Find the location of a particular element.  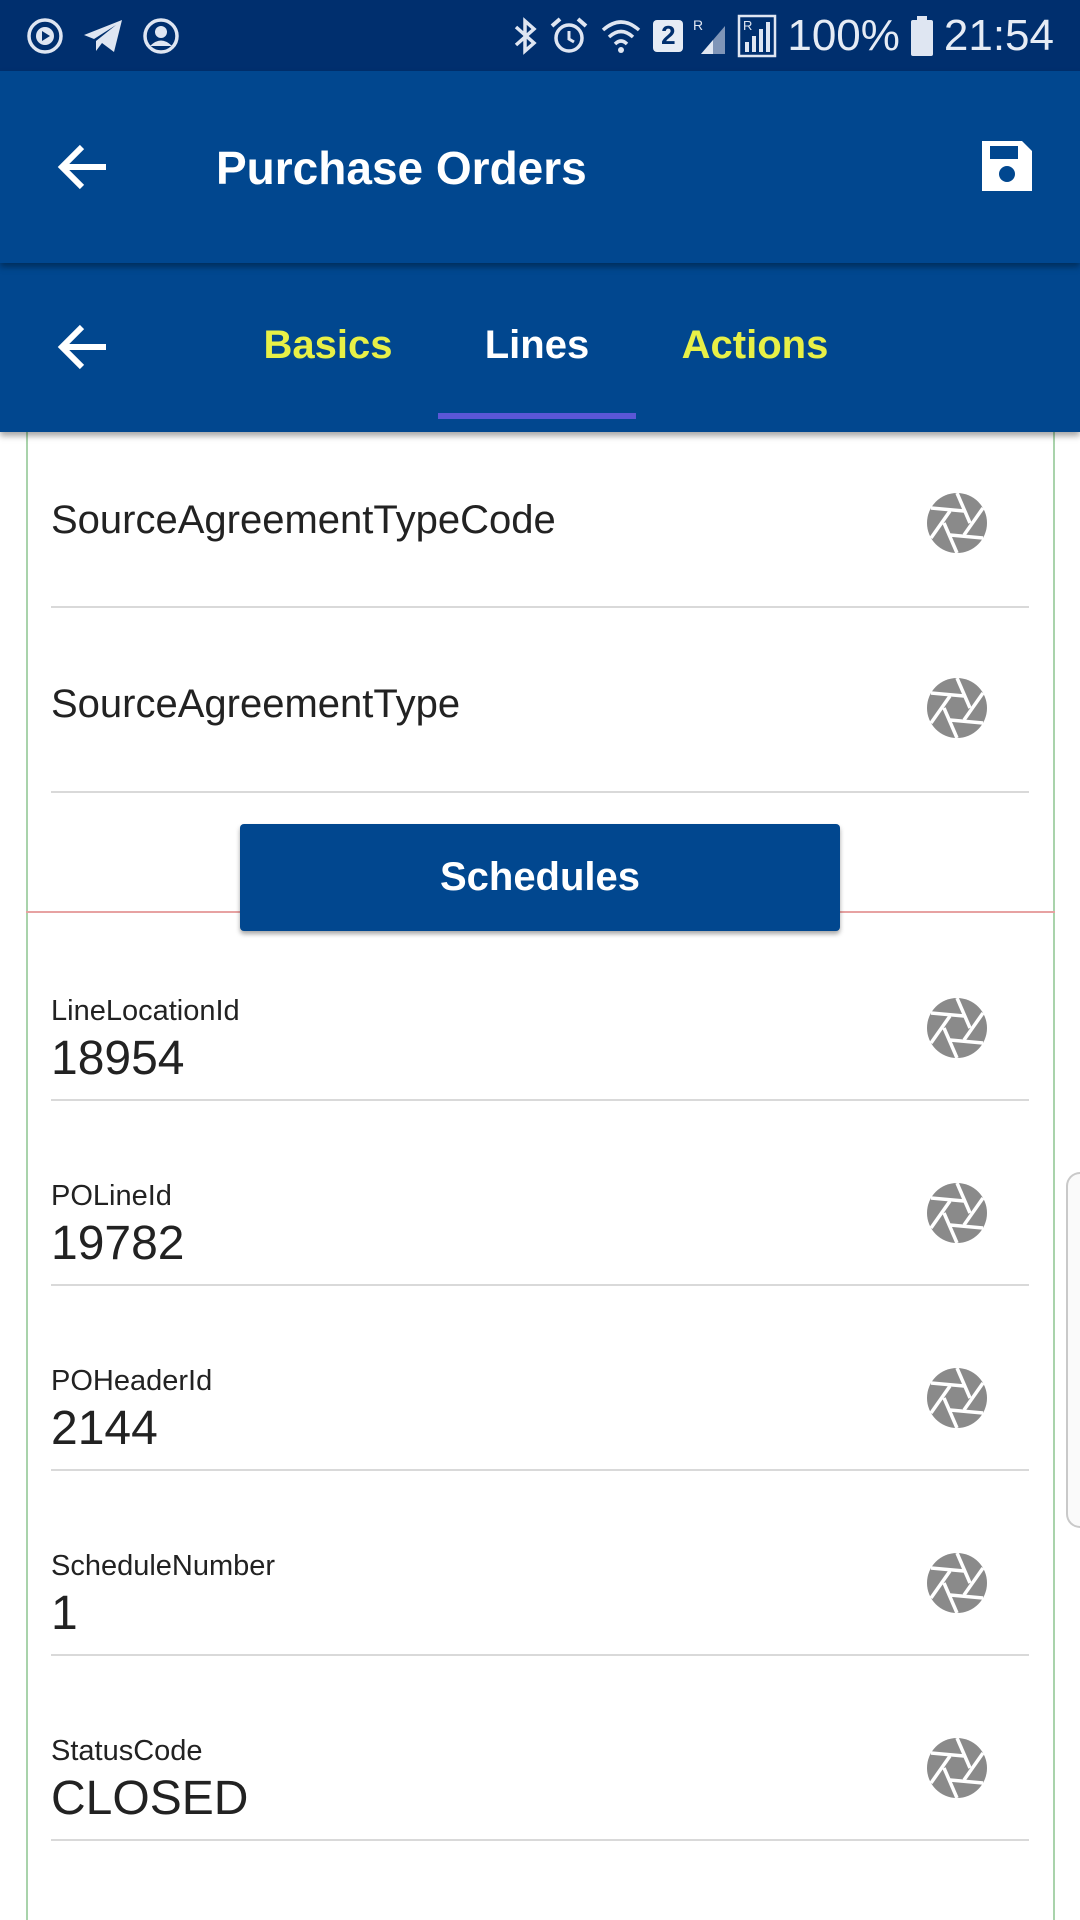

wifi-icon is located at coordinates (621, 36).